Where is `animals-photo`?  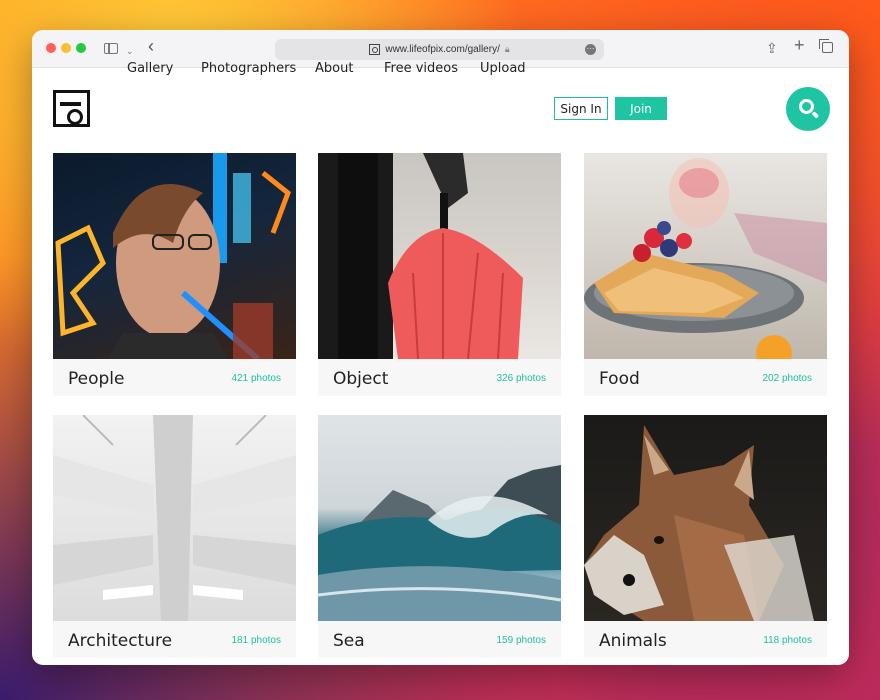
animals-photo is located at coordinates (705, 518).